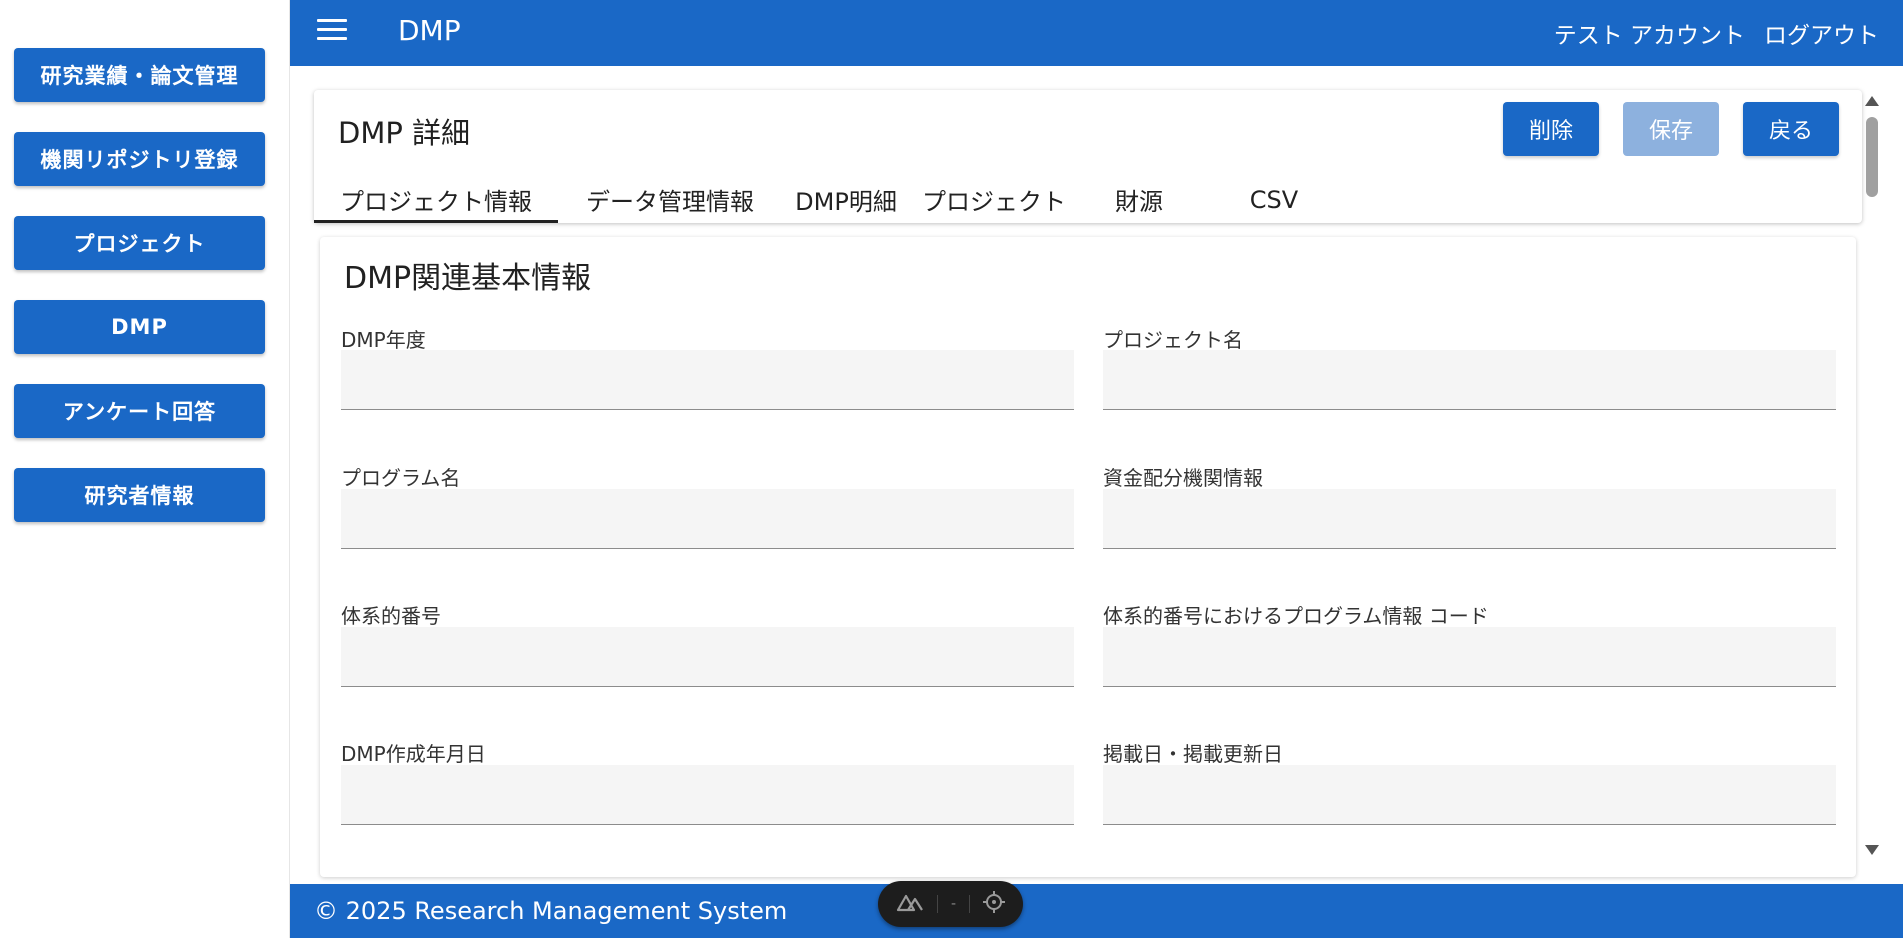 The height and width of the screenshot is (938, 1903). I want to click on copyright-text: © 2025 Research Management System, so click(551, 911).